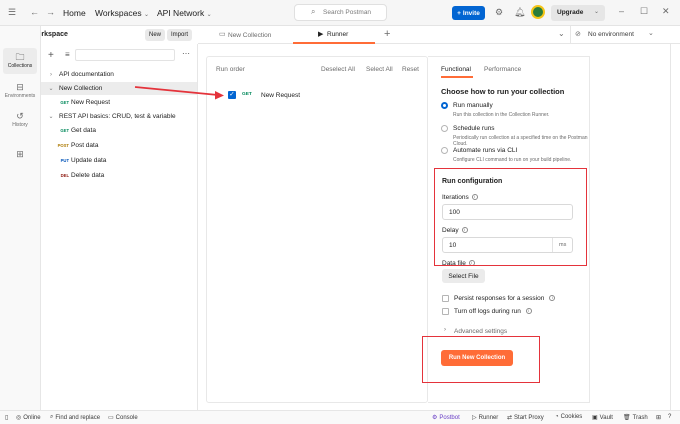  I want to click on arrow-line, so click(176, 91).